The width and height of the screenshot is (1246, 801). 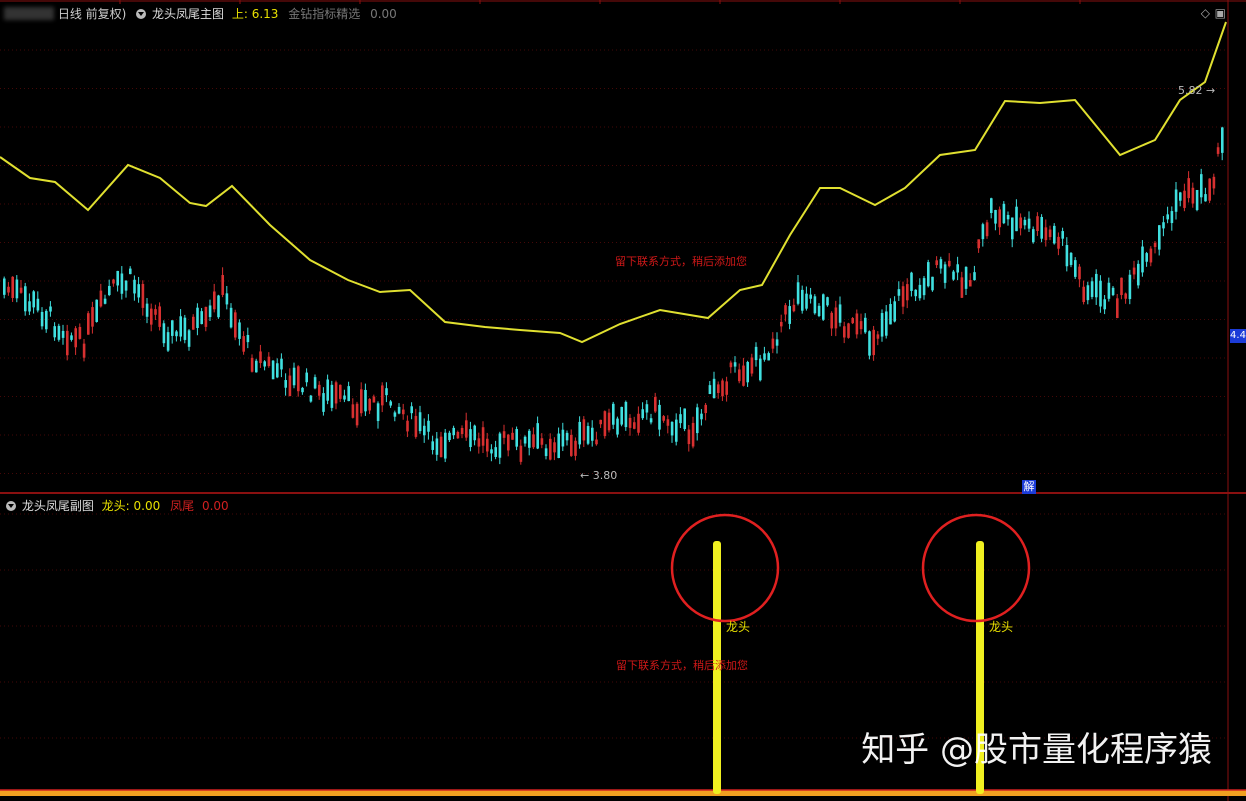 I want to click on window-icon: ▣, so click(x=1220, y=13).